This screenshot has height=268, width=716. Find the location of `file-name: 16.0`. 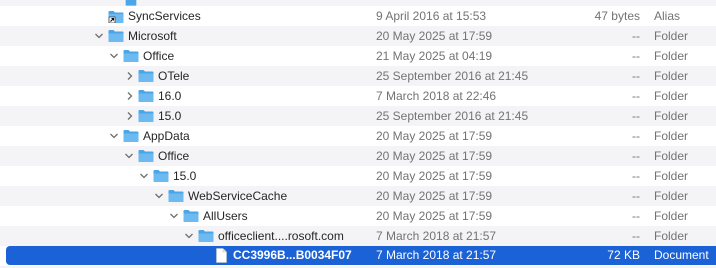

file-name: 16.0 is located at coordinates (170, 96).